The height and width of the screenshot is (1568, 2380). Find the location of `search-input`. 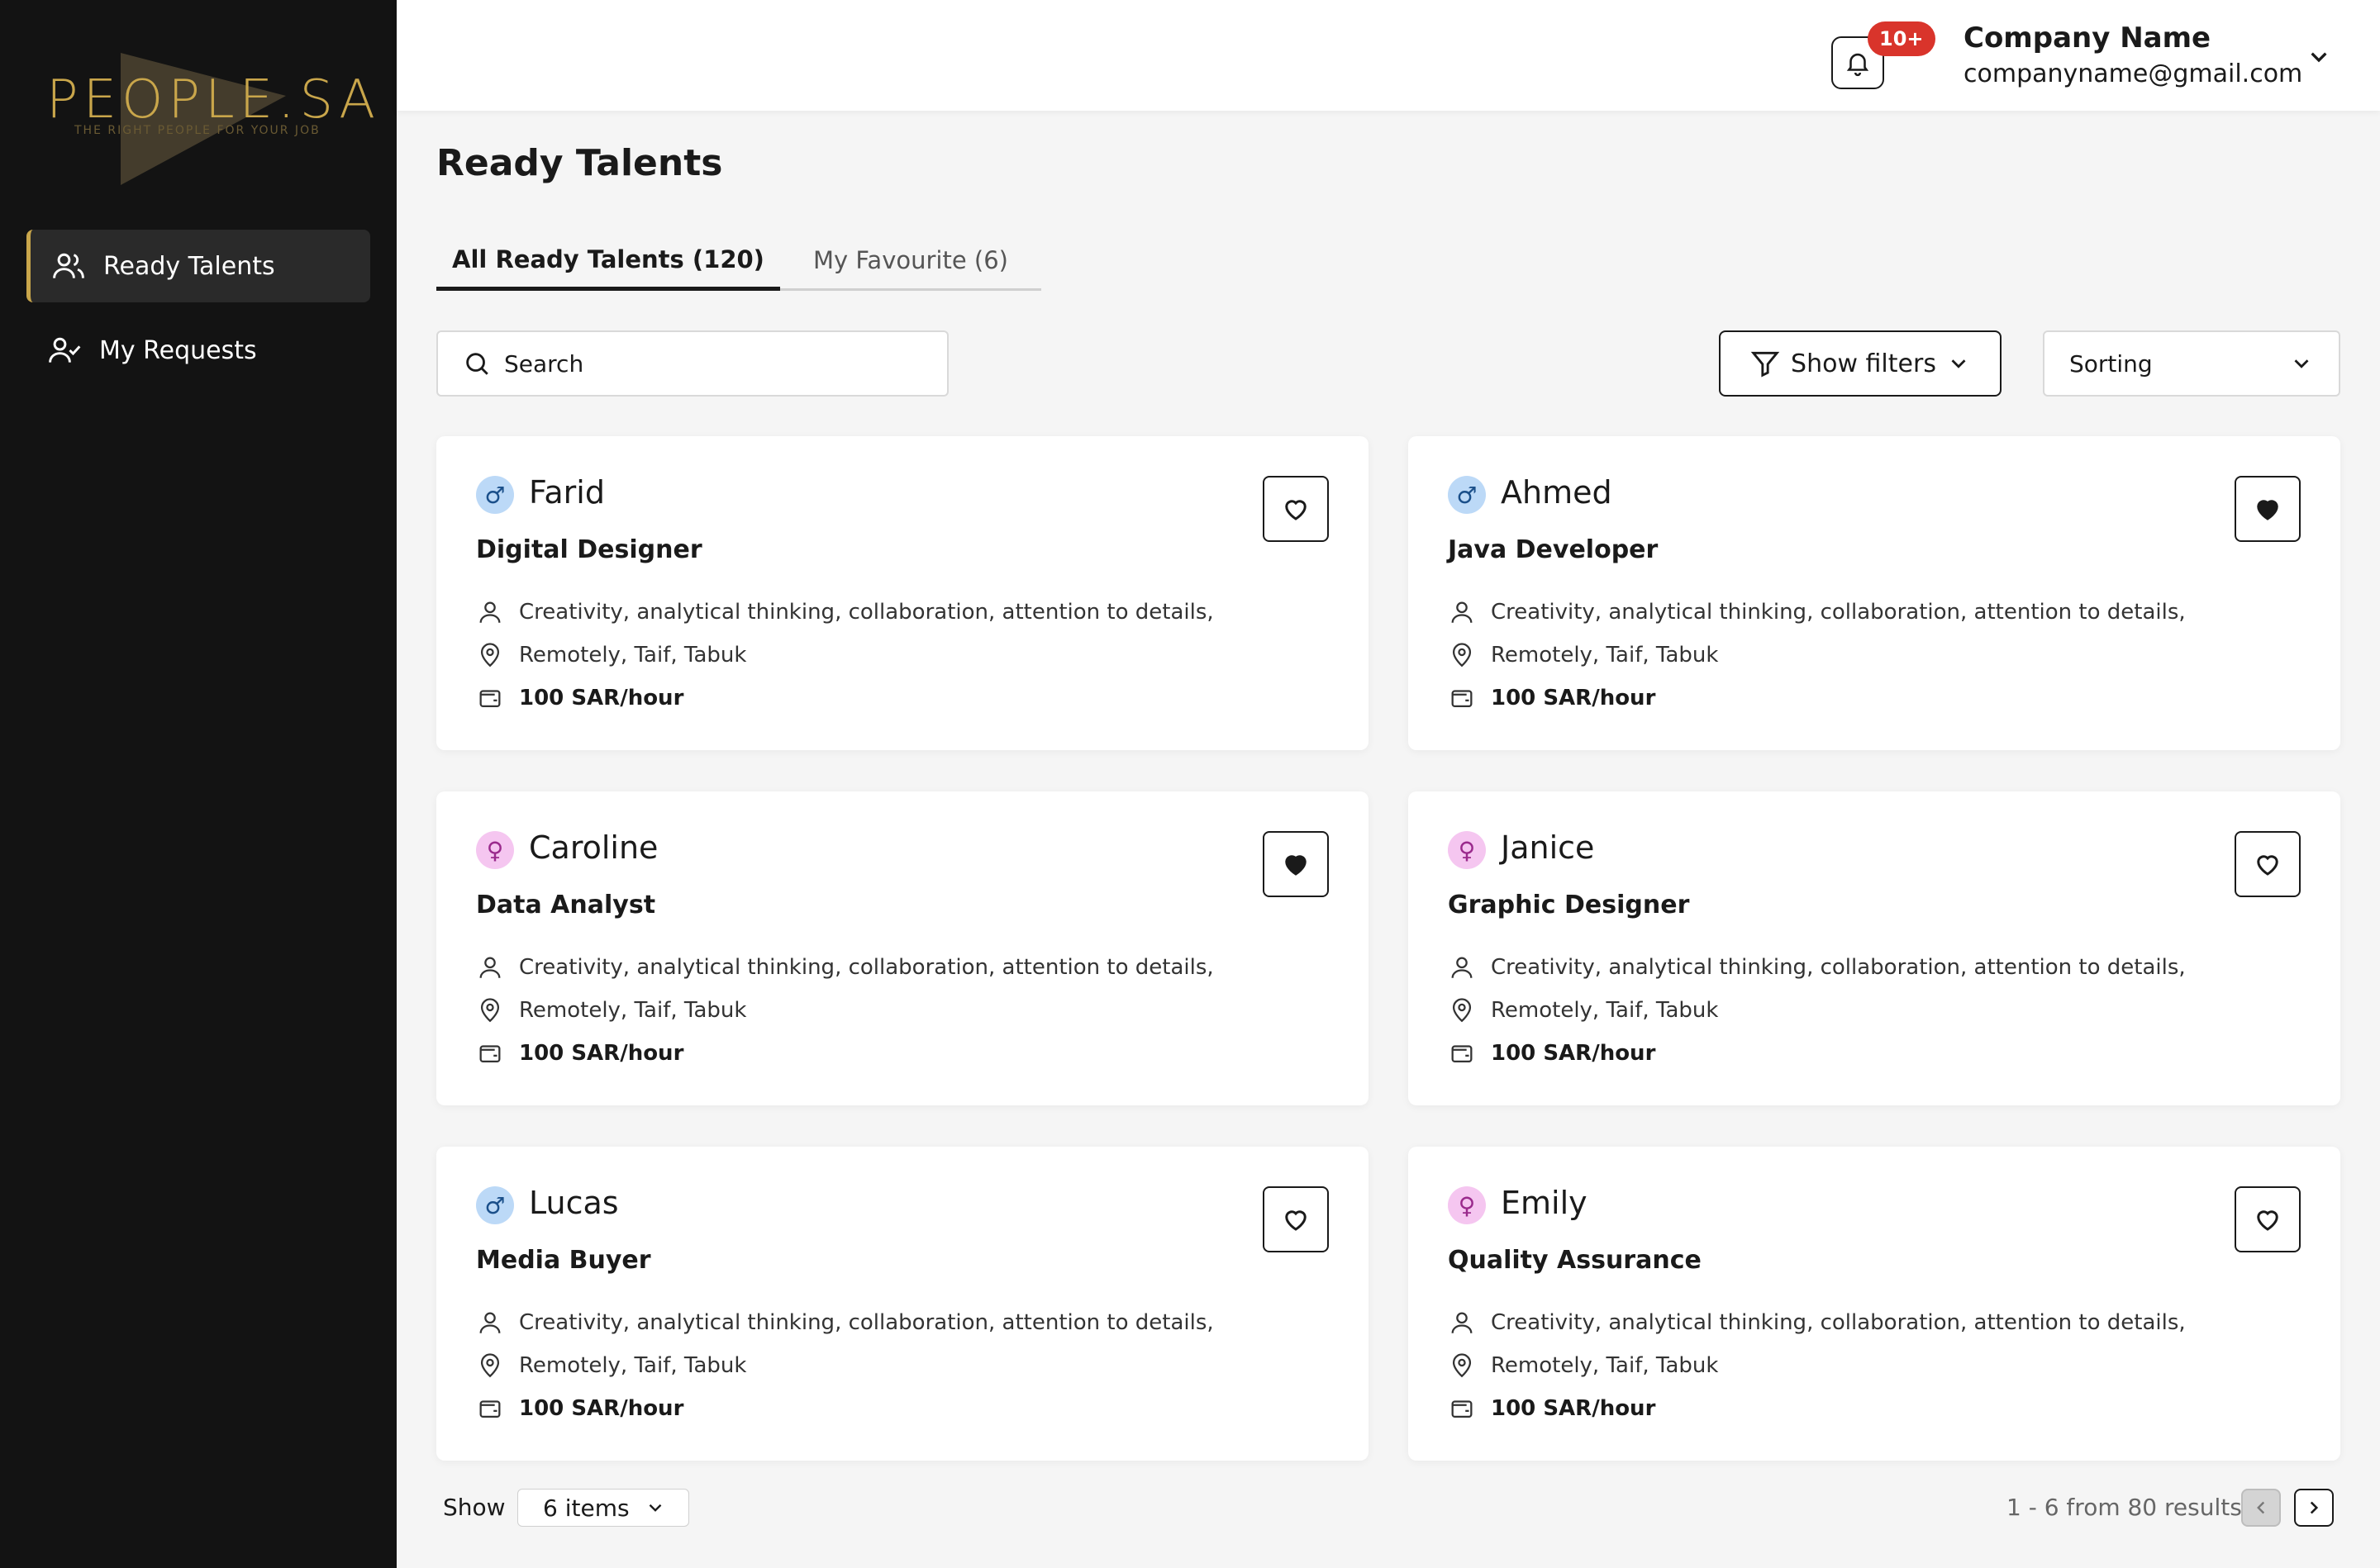

search-input is located at coordinates (719, 363).